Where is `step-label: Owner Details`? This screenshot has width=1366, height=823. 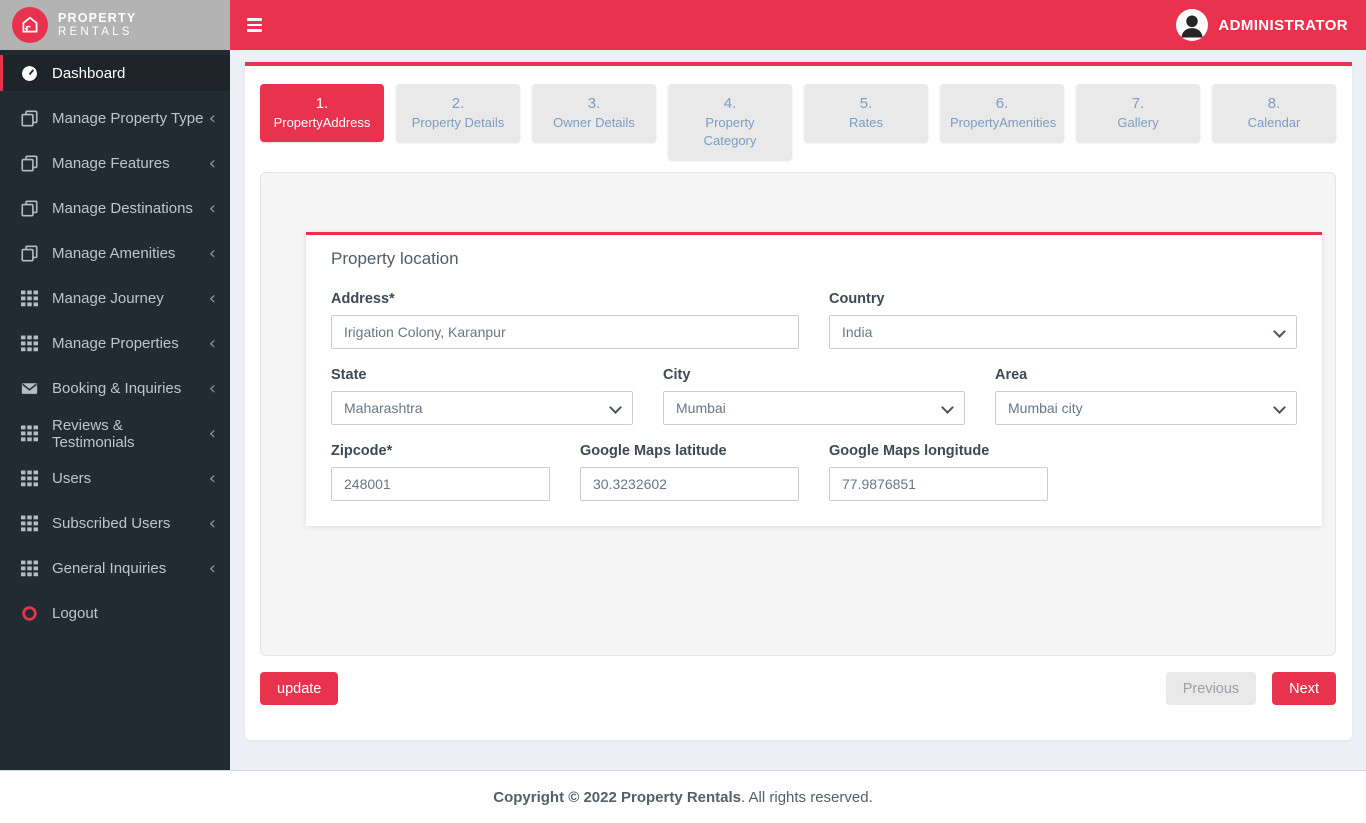
step-label: Owner Details is located at coordinates (594, 122).